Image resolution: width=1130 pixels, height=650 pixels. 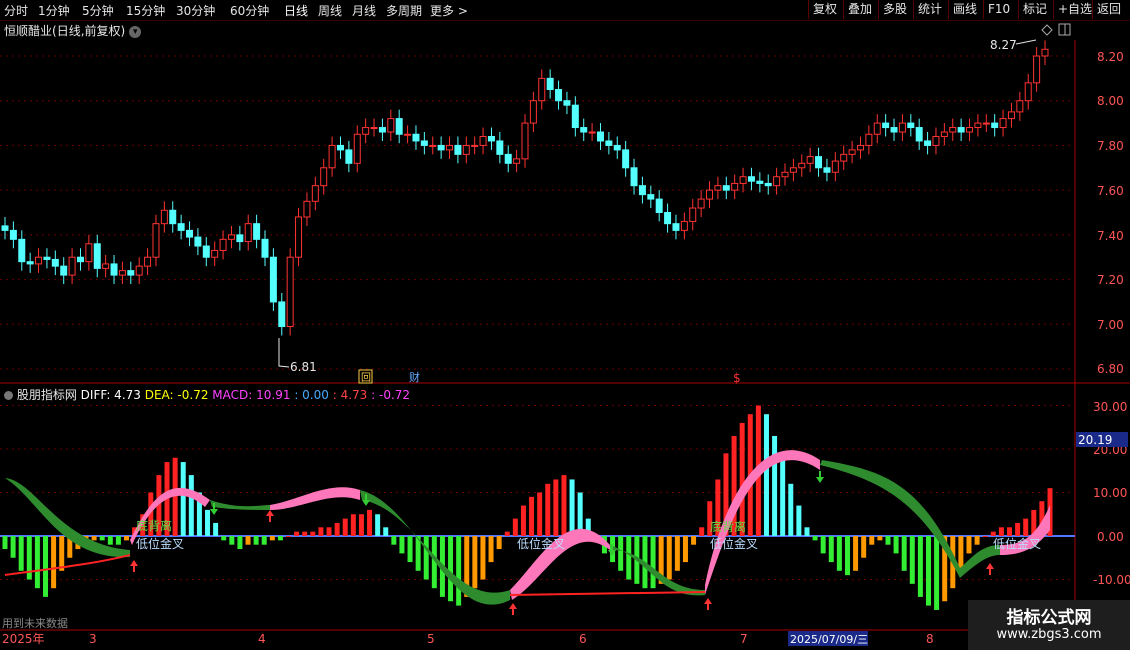 What do you see at coordinates (894, 9) in the screenshot?
I see `multi-stock-button: 多股` at bounding box center [894, 9].